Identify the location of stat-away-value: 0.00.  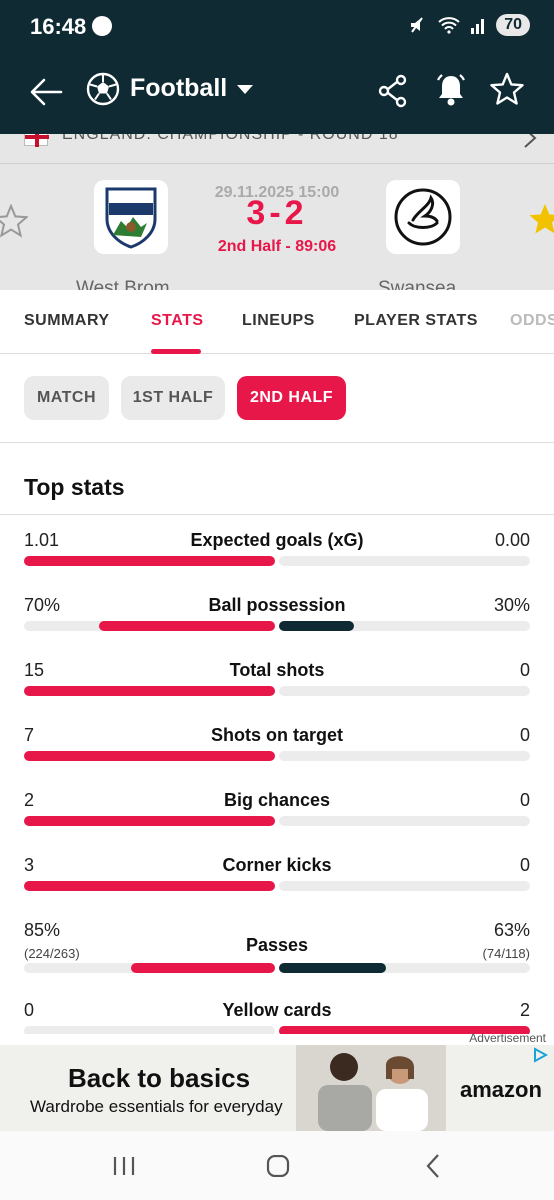
(512, 540).